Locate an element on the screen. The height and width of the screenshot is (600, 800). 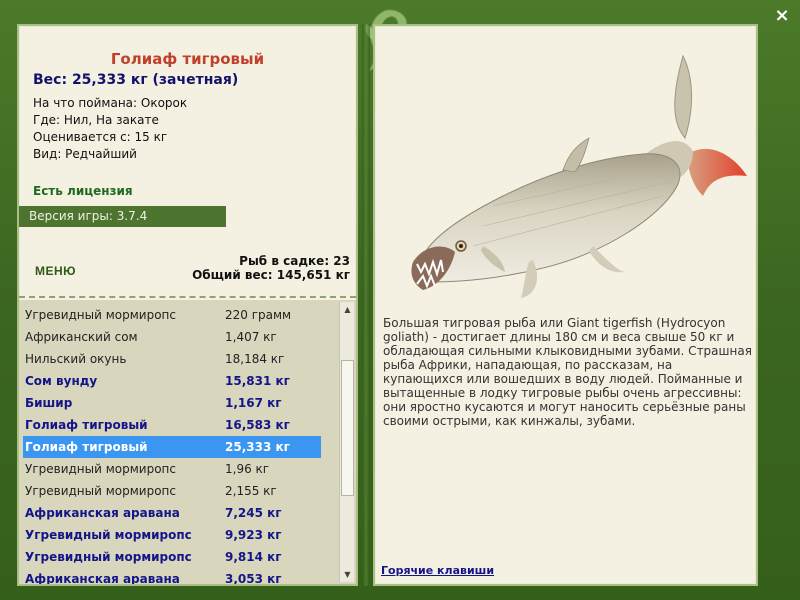
fish-list-weight: 3,053 кг is located at coordinates (253, 578).